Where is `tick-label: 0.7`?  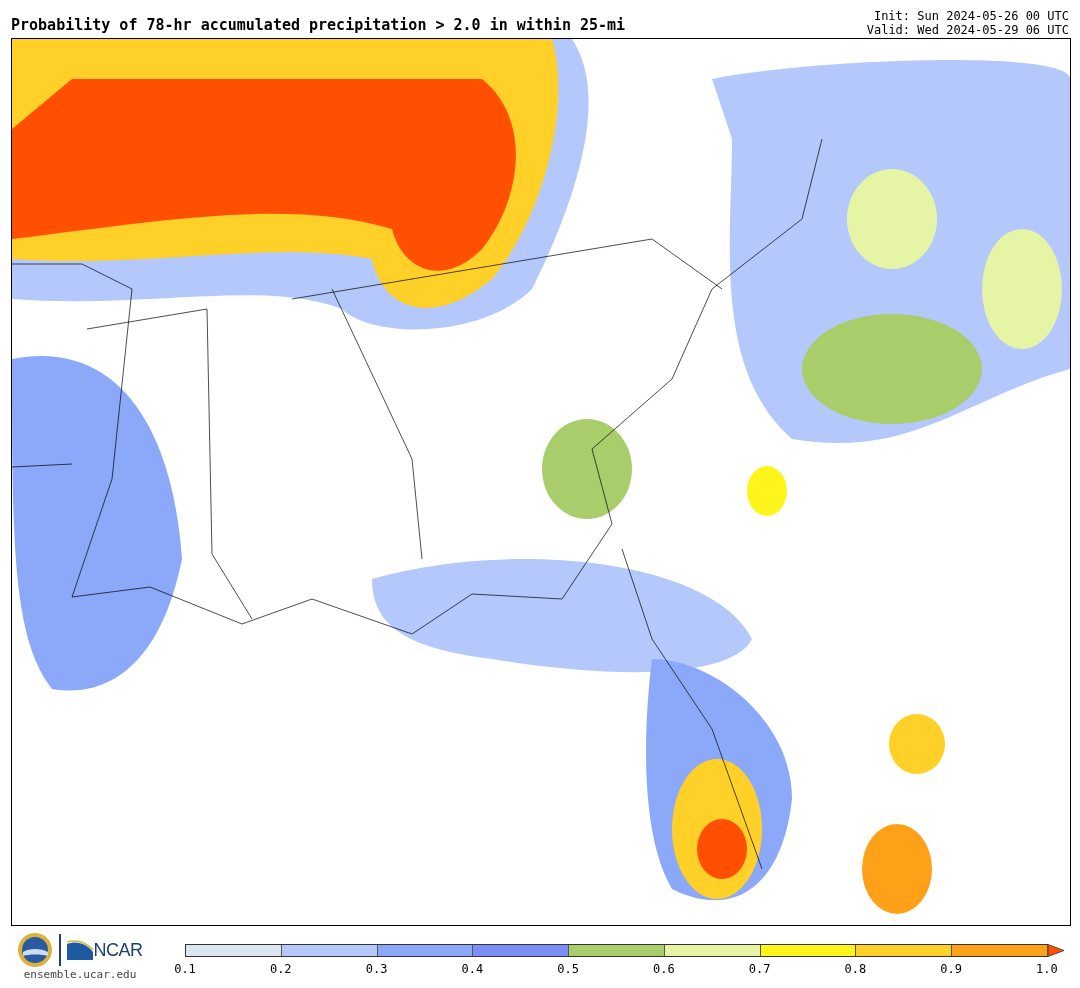 tick-label: 0.7 is located at coordinates (759, 969).